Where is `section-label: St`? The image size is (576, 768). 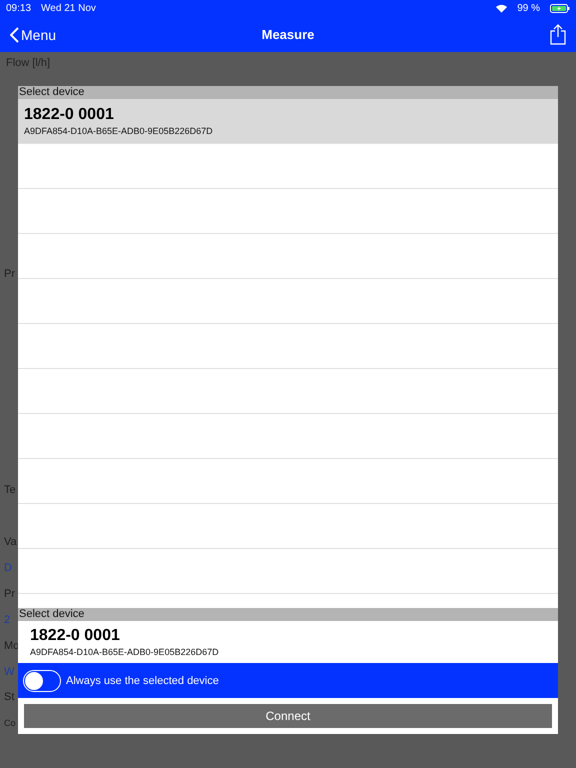 section-label: St is located at coordinates (9, 697).